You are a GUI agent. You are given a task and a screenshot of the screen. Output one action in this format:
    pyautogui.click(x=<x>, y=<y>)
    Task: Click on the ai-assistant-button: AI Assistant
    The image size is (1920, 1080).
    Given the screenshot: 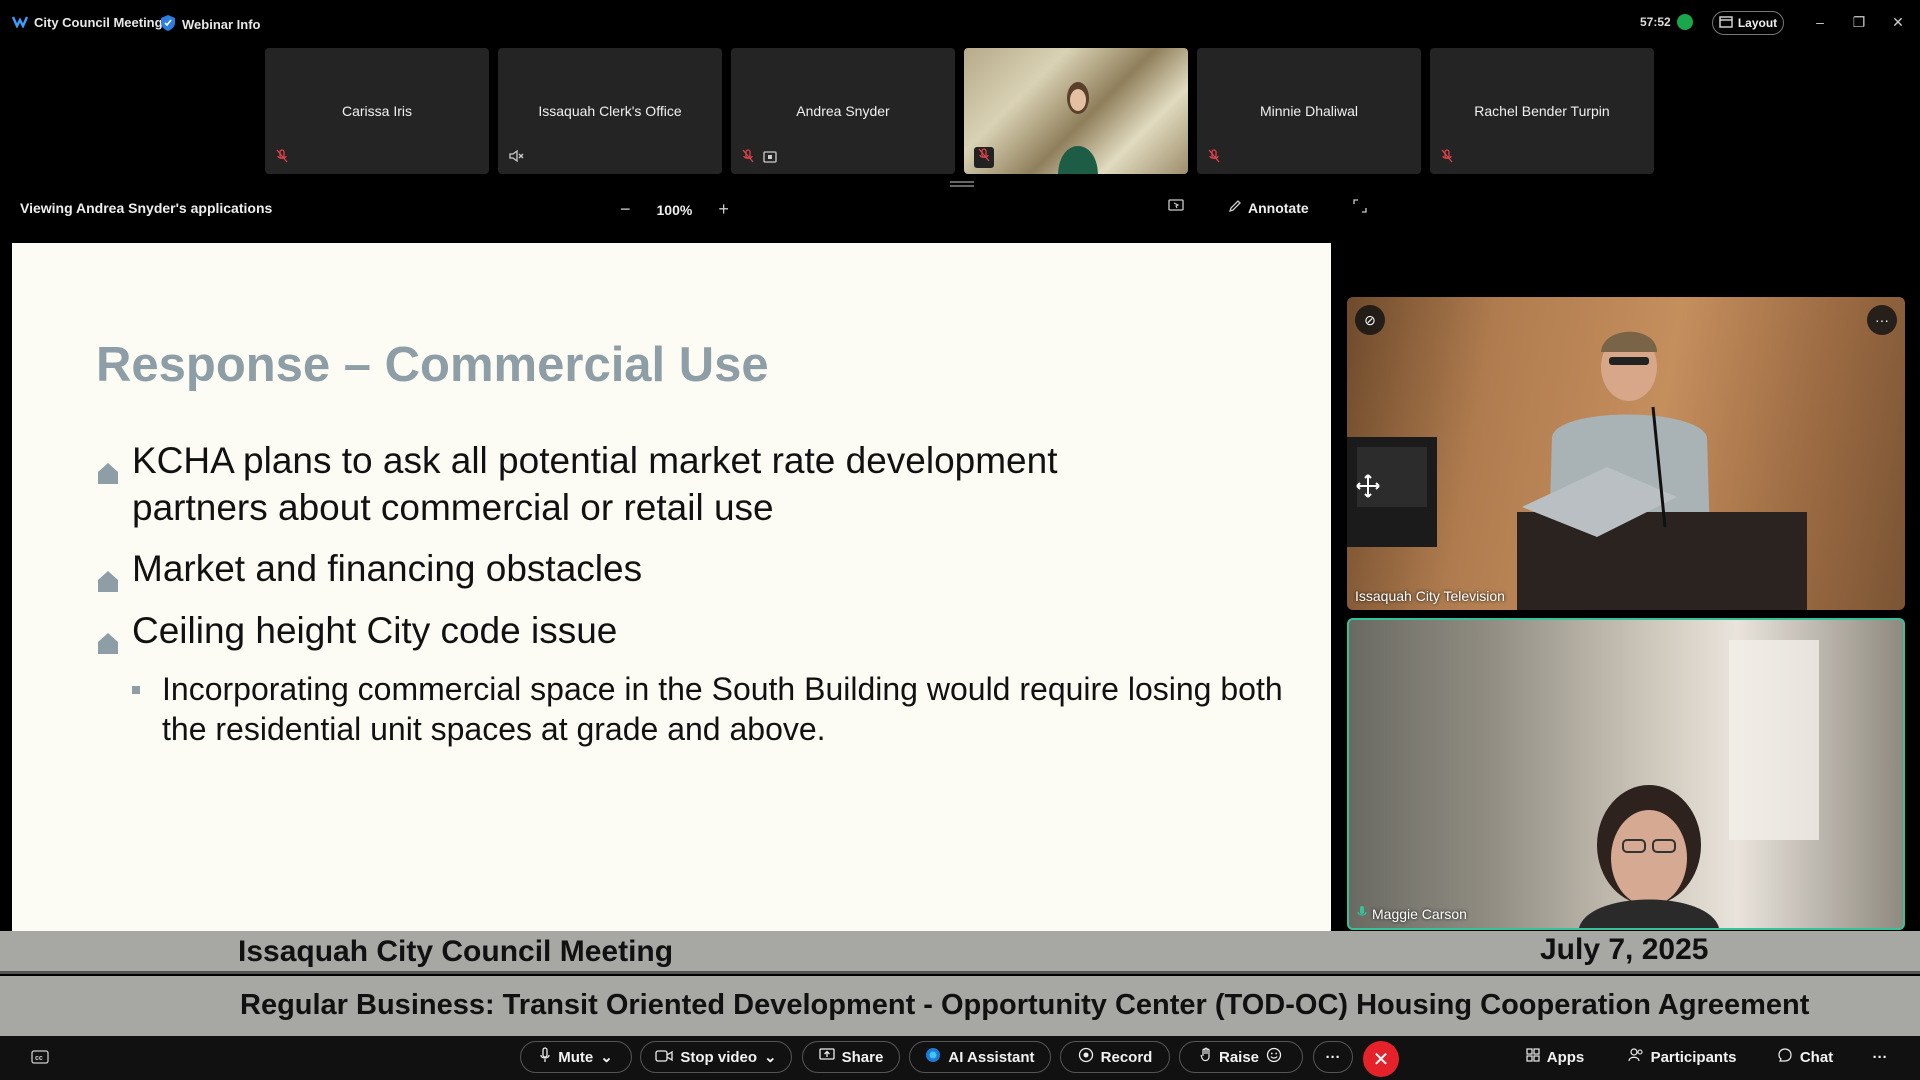 What is the action you would take?
    pyautogui.click(x=980, y=1057)
    